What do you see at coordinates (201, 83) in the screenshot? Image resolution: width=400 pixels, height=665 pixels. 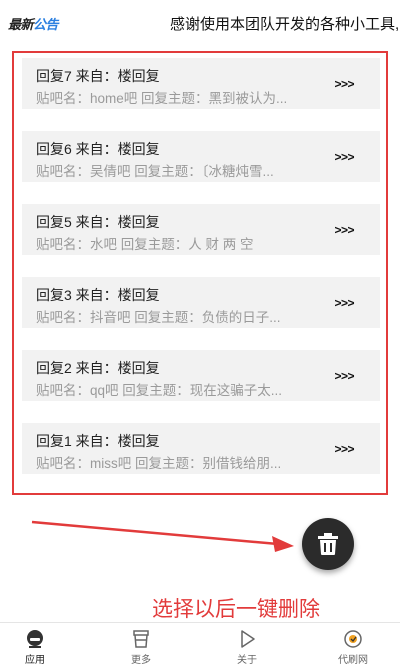 I see `reply-item: 回复7 来自：楼回复 贴吧名：home吧 回复主题：黑到被认为... >>>` at bounding box center [201, 83].